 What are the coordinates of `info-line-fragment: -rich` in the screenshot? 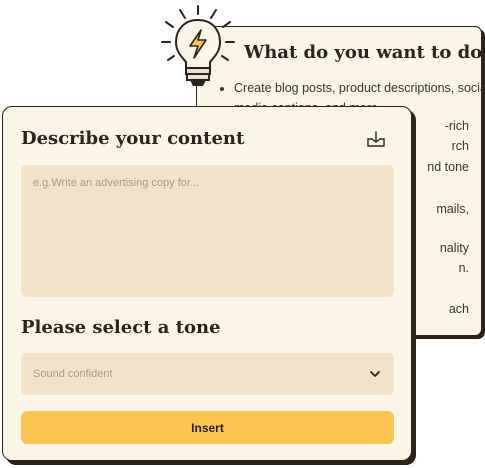 It's located at (456, 126).